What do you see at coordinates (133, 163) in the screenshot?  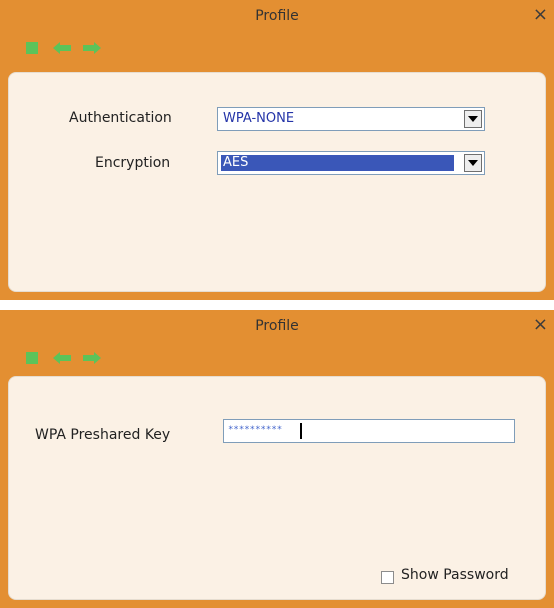 I see `encryption-label: Encryption` at bounding box center [133, 163].